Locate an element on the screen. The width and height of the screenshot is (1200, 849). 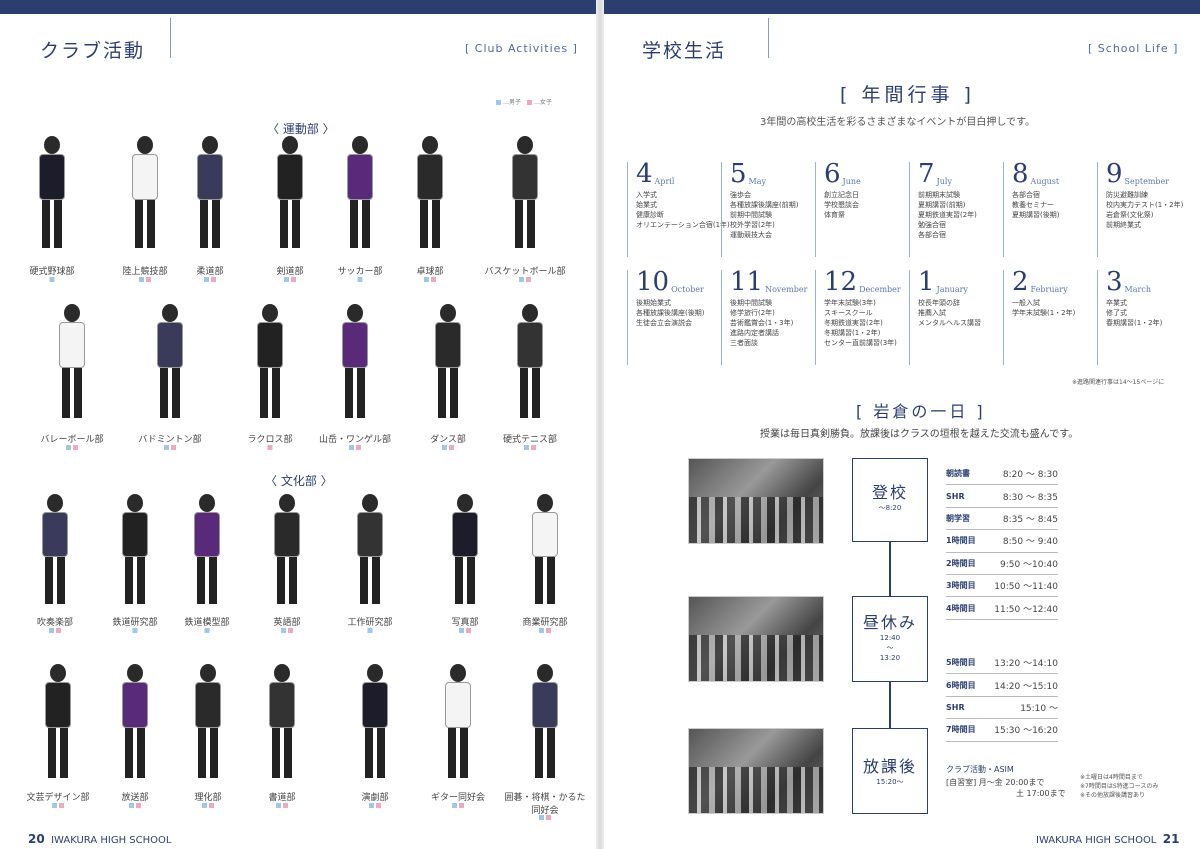
event-item: 勉強合宿 is located at coordinates (932, 225).